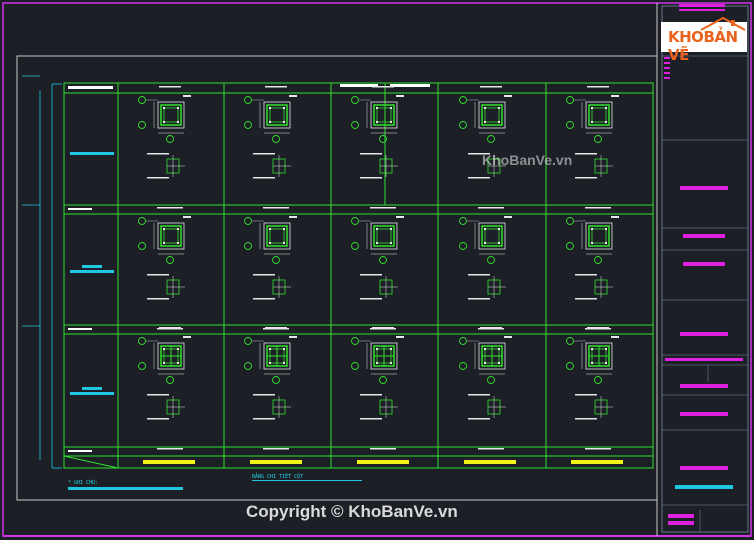 The image size is (754, 540). What do you see at coordinates (686, 37) in the screenshot?
I see `logo-part-1: KHO` at bounding box center [686, 37].